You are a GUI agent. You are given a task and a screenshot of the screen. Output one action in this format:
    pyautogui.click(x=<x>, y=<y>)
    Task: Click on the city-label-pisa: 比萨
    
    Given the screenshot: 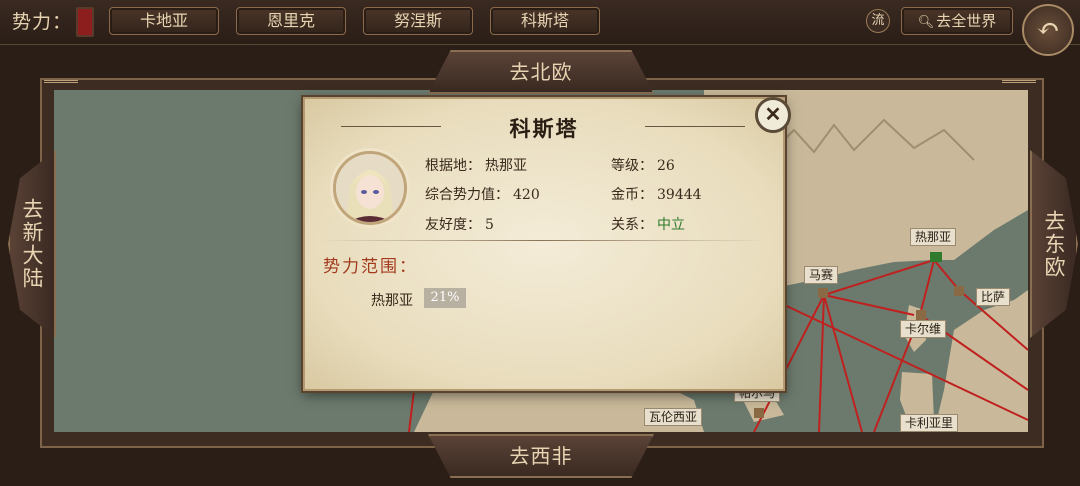 What is the action you would take?
    pyautogui.click(x=993, y=297)
    